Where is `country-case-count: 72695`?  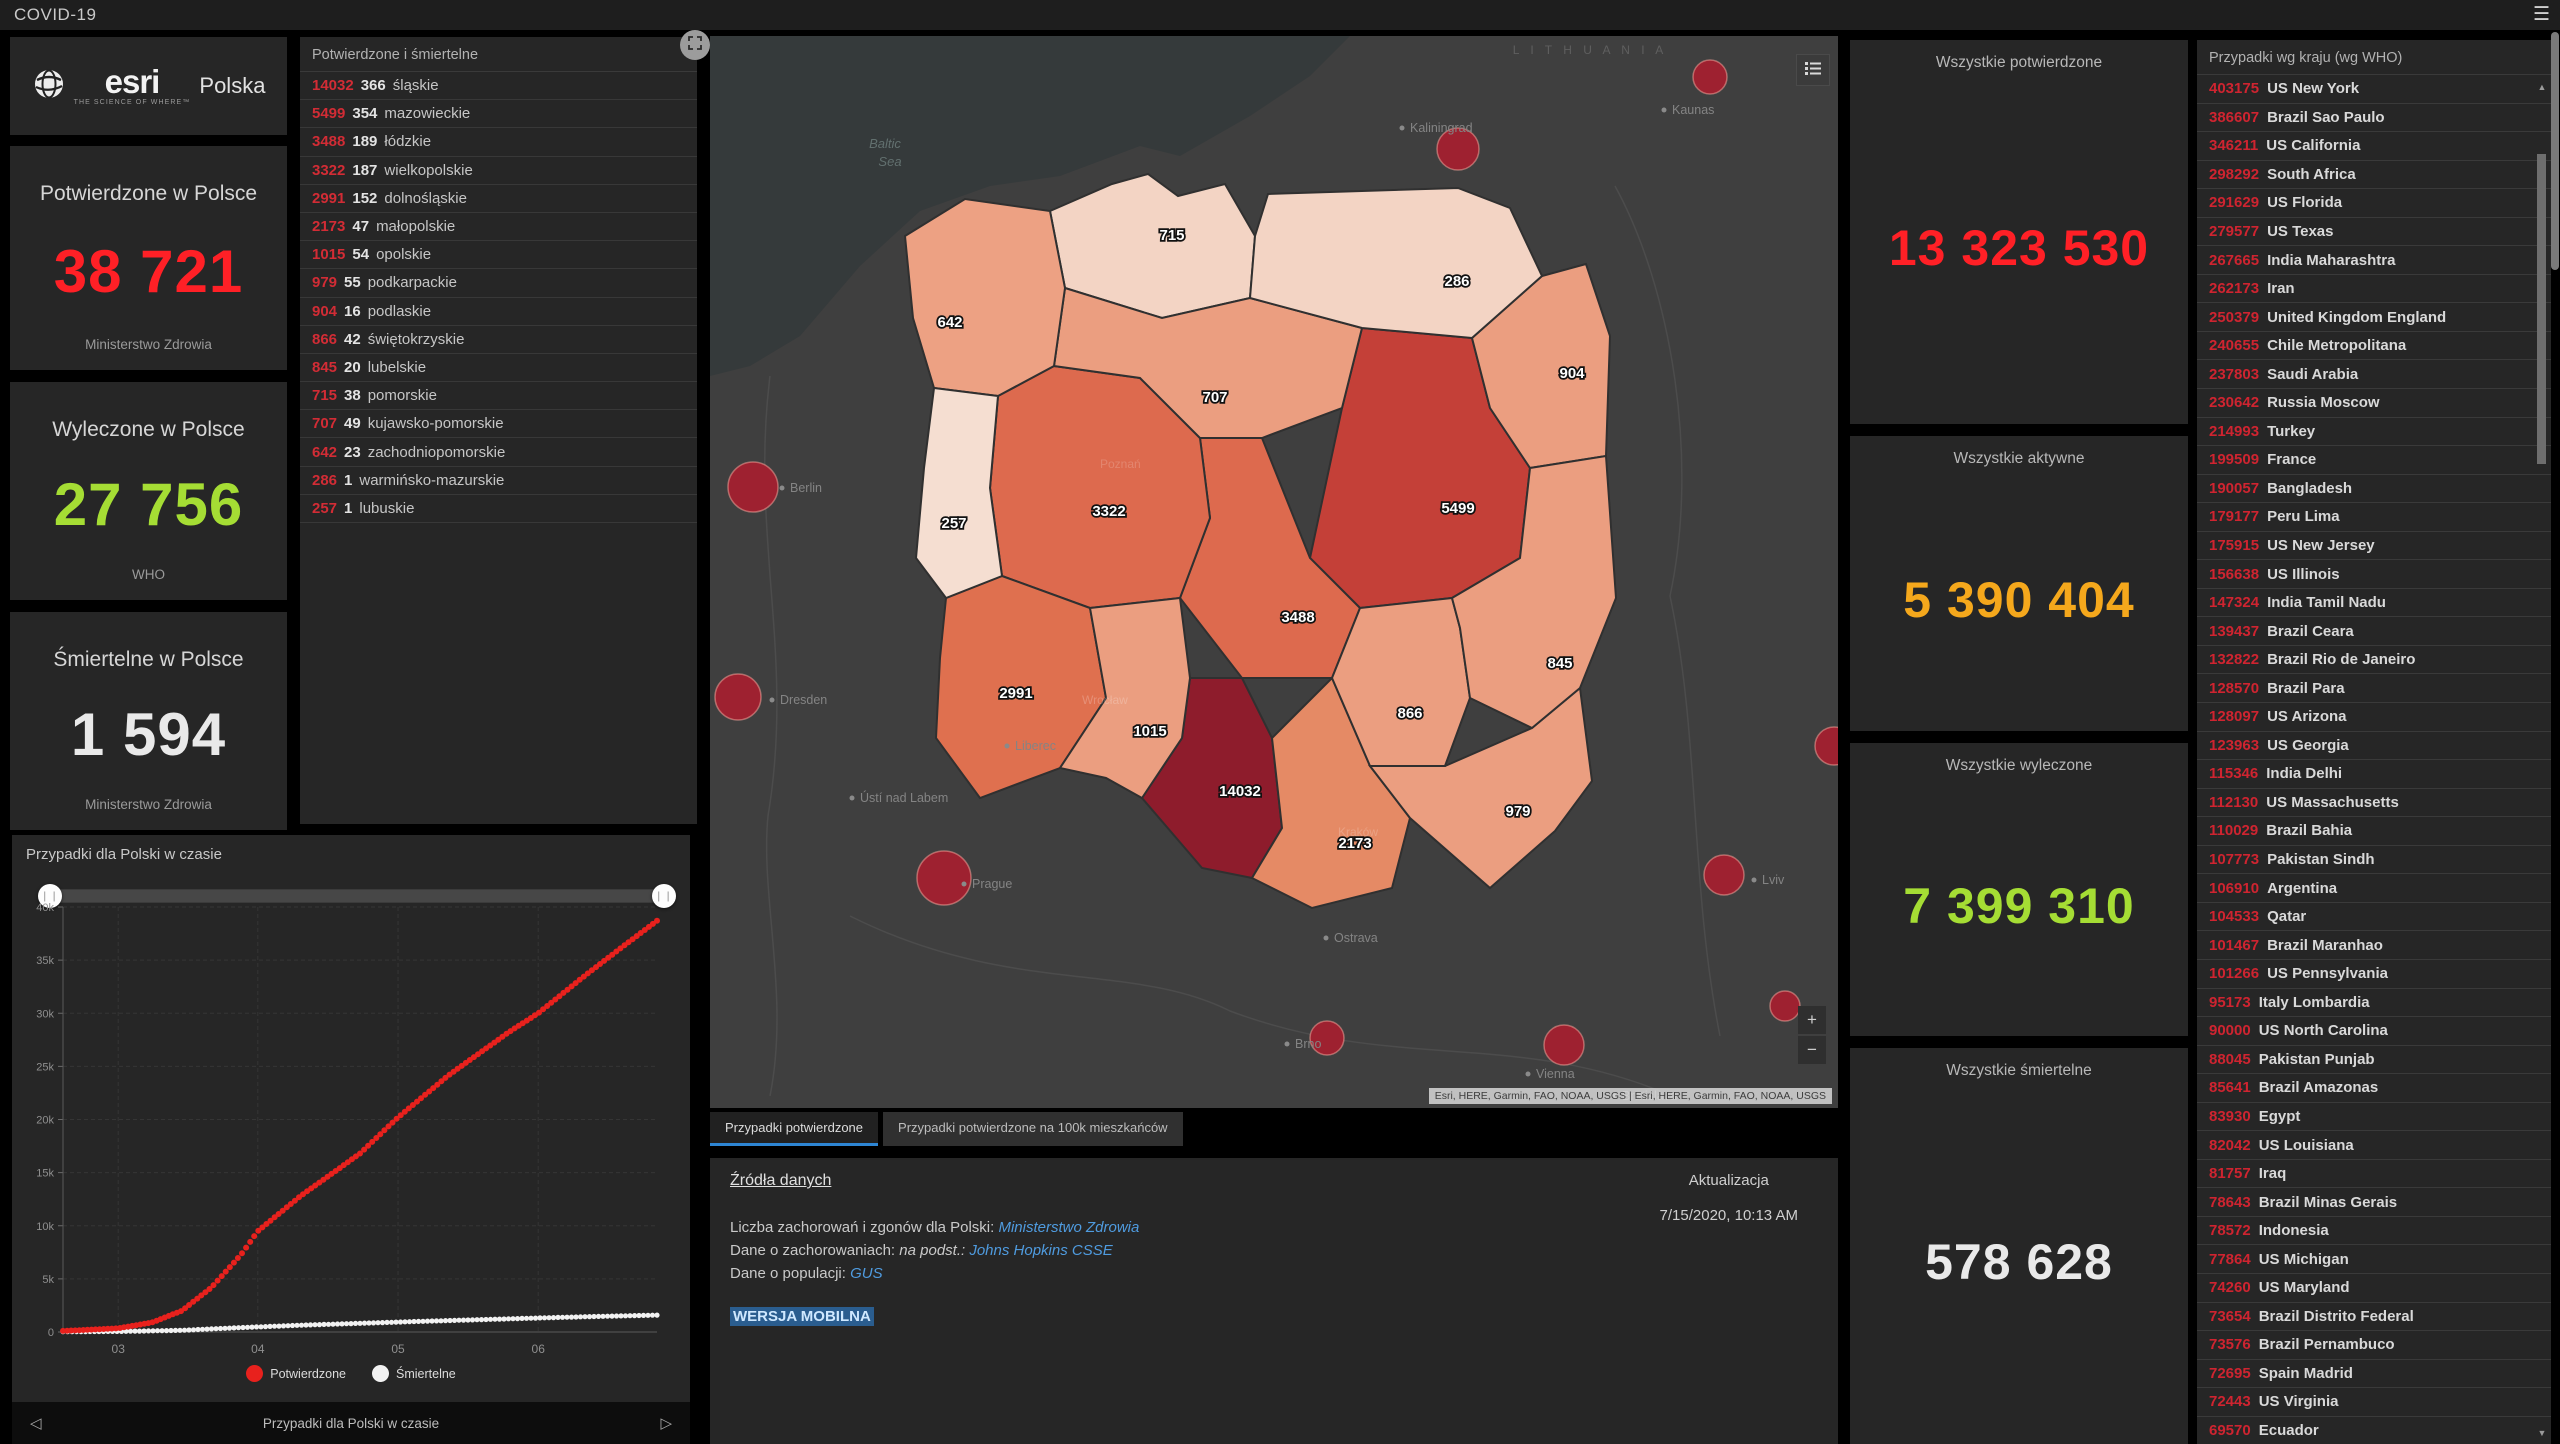
country-case-count: 72695 is located at coordinates (2230, 1373).